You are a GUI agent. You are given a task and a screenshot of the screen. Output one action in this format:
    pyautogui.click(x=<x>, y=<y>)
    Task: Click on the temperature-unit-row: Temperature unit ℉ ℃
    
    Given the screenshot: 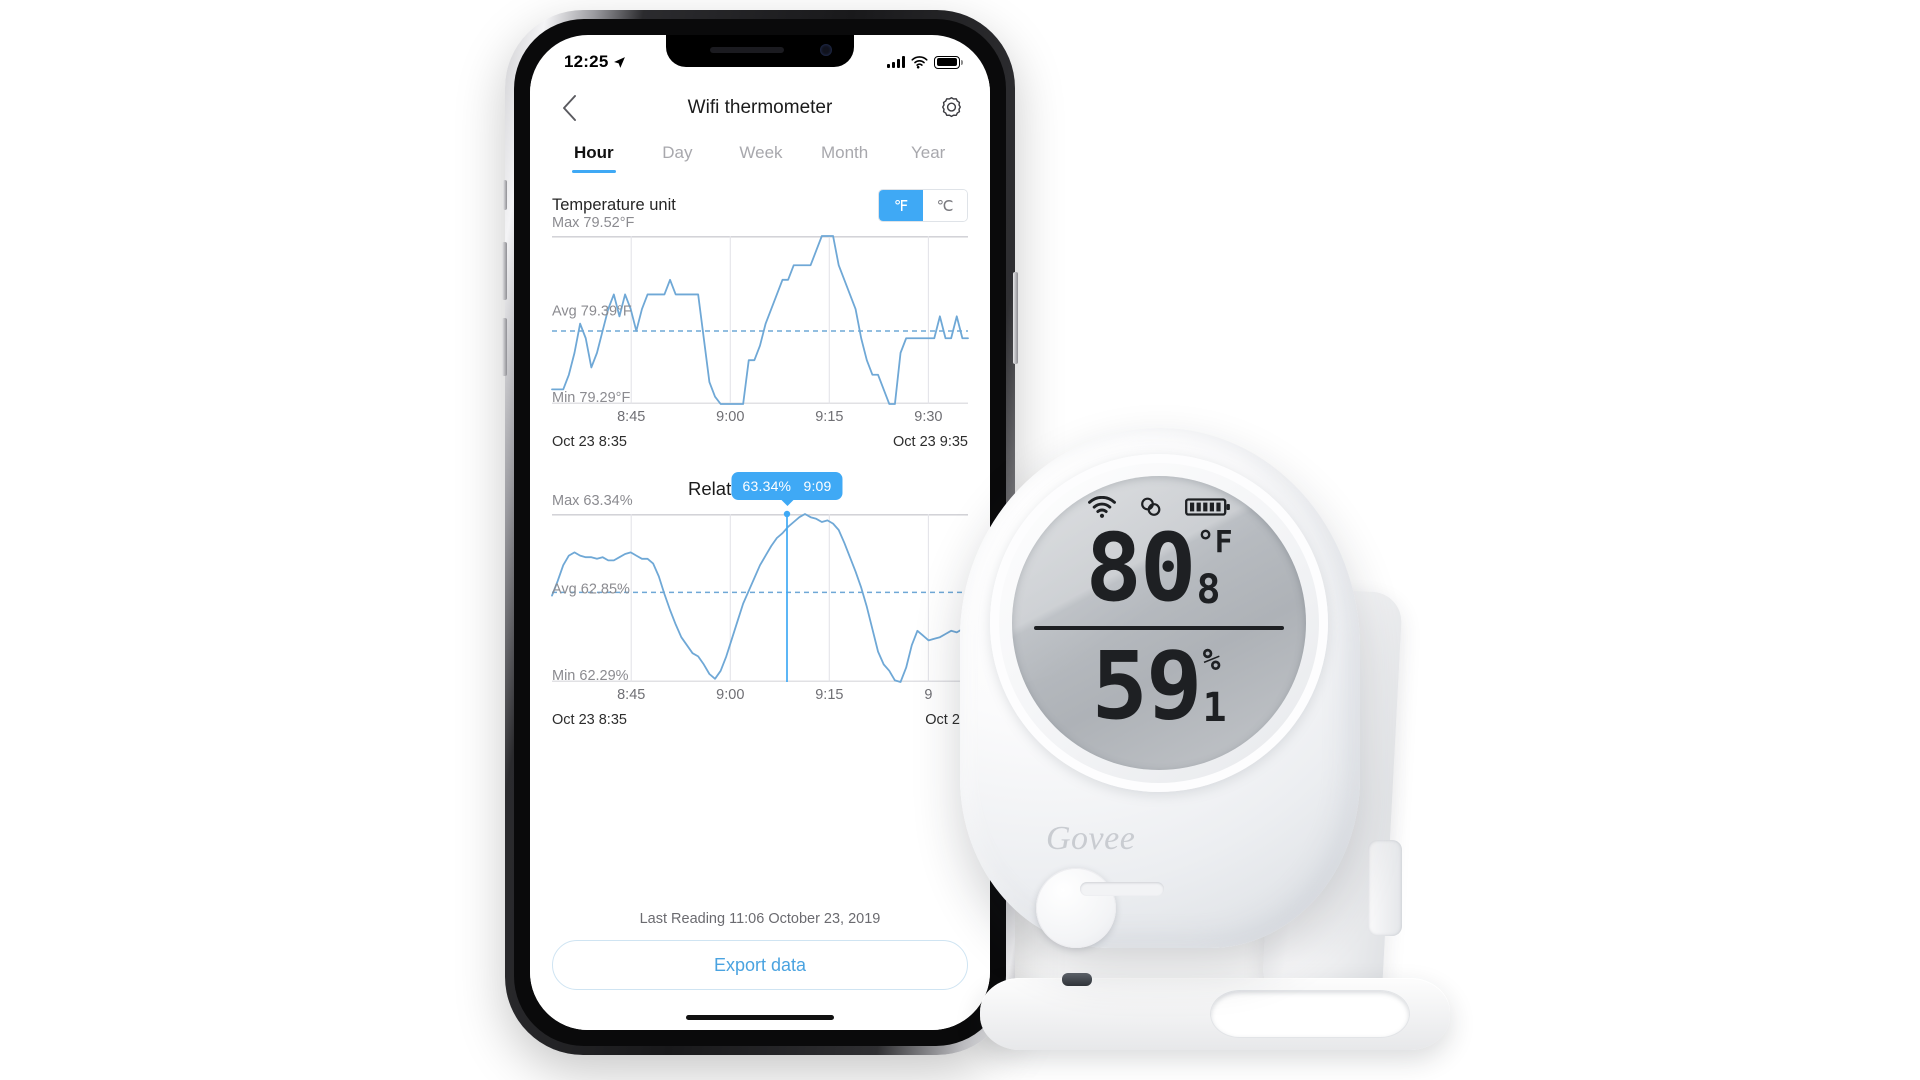 What is the action you would take?
    pyautogui.click(x=760, y=197)
    